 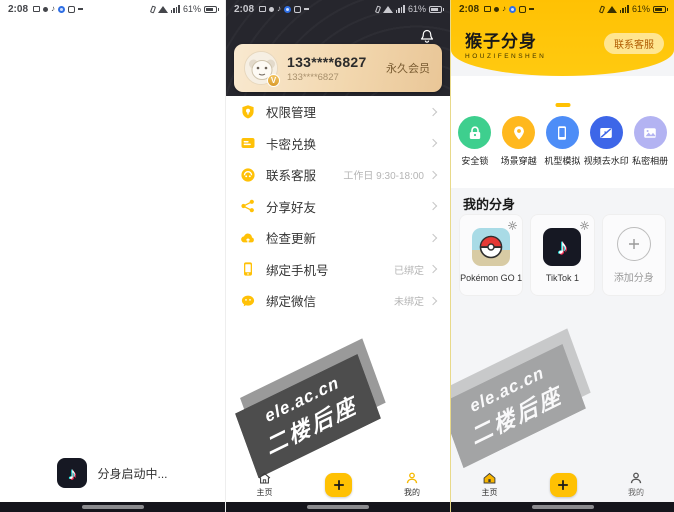 I want to click on feature-security-lock: 安全锁, so click(x=475, y=141).